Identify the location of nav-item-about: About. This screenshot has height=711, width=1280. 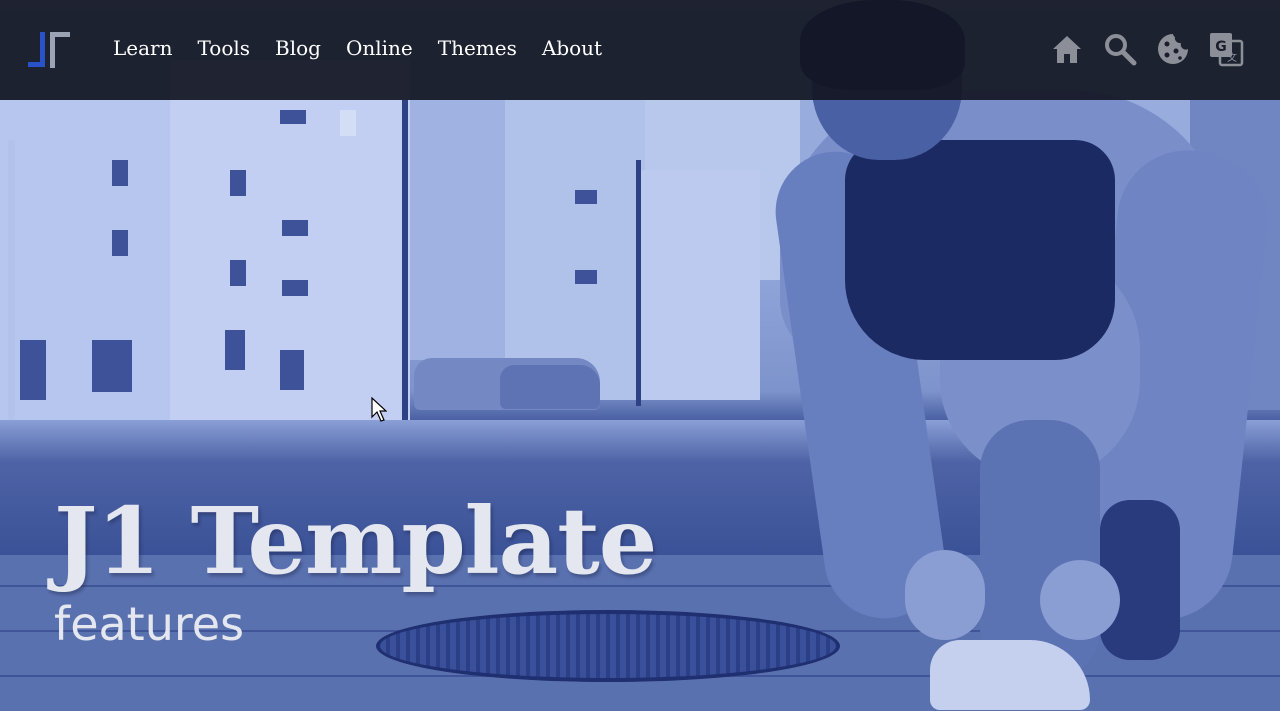
(572, 48).